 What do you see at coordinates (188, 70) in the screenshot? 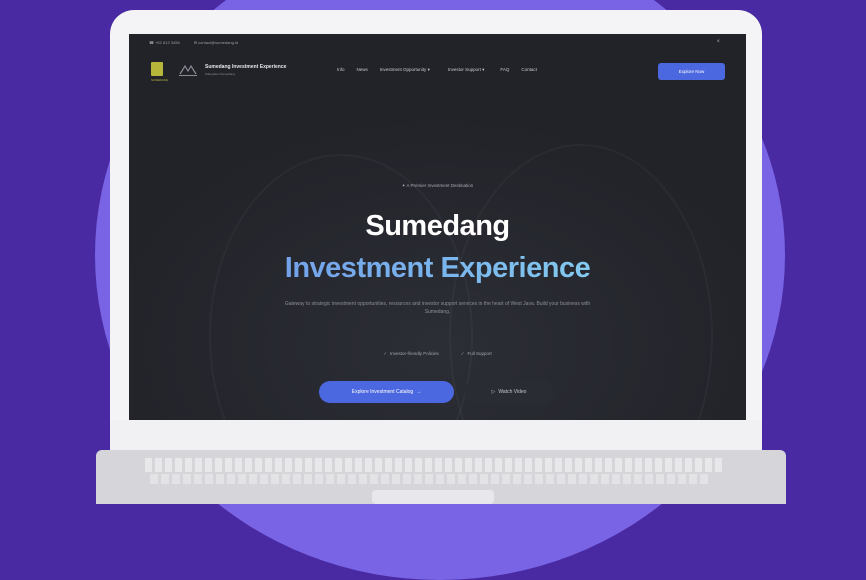
I see `partner-logo` at bounding box center [188, 70].